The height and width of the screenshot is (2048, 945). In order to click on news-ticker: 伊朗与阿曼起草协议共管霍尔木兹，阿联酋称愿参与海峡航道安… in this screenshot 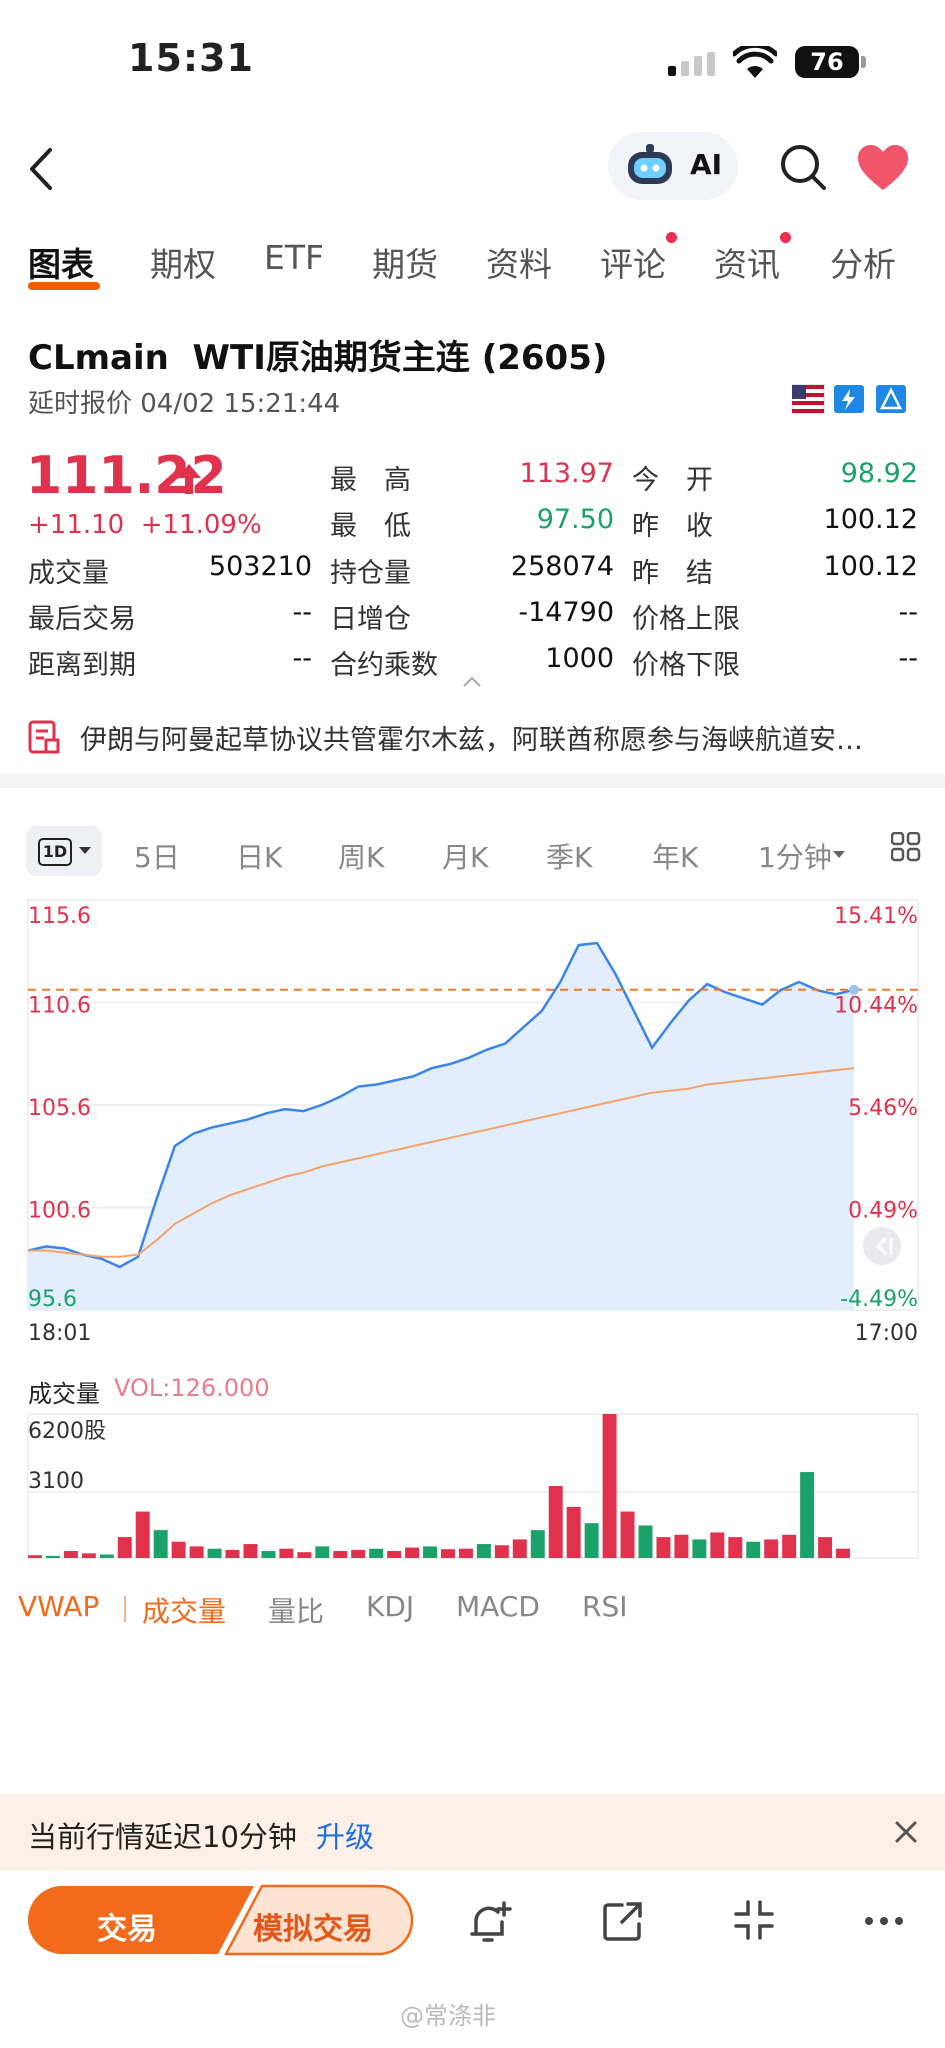, I will do `click(495, 738)`.